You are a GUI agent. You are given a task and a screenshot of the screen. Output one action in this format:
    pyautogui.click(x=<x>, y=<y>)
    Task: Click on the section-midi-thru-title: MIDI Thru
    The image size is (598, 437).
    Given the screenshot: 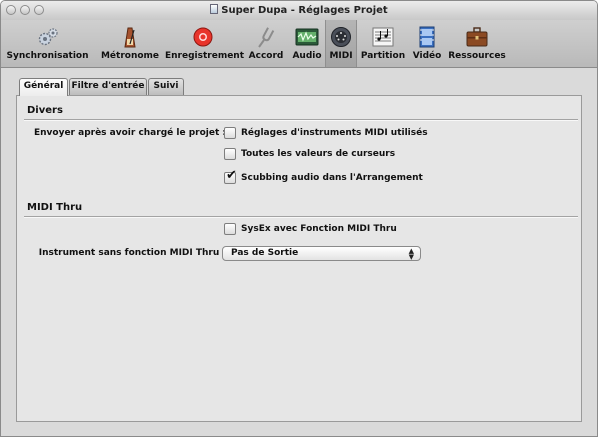 What is the action you would take?
    pyautogui.click(x=55, y=207)
    